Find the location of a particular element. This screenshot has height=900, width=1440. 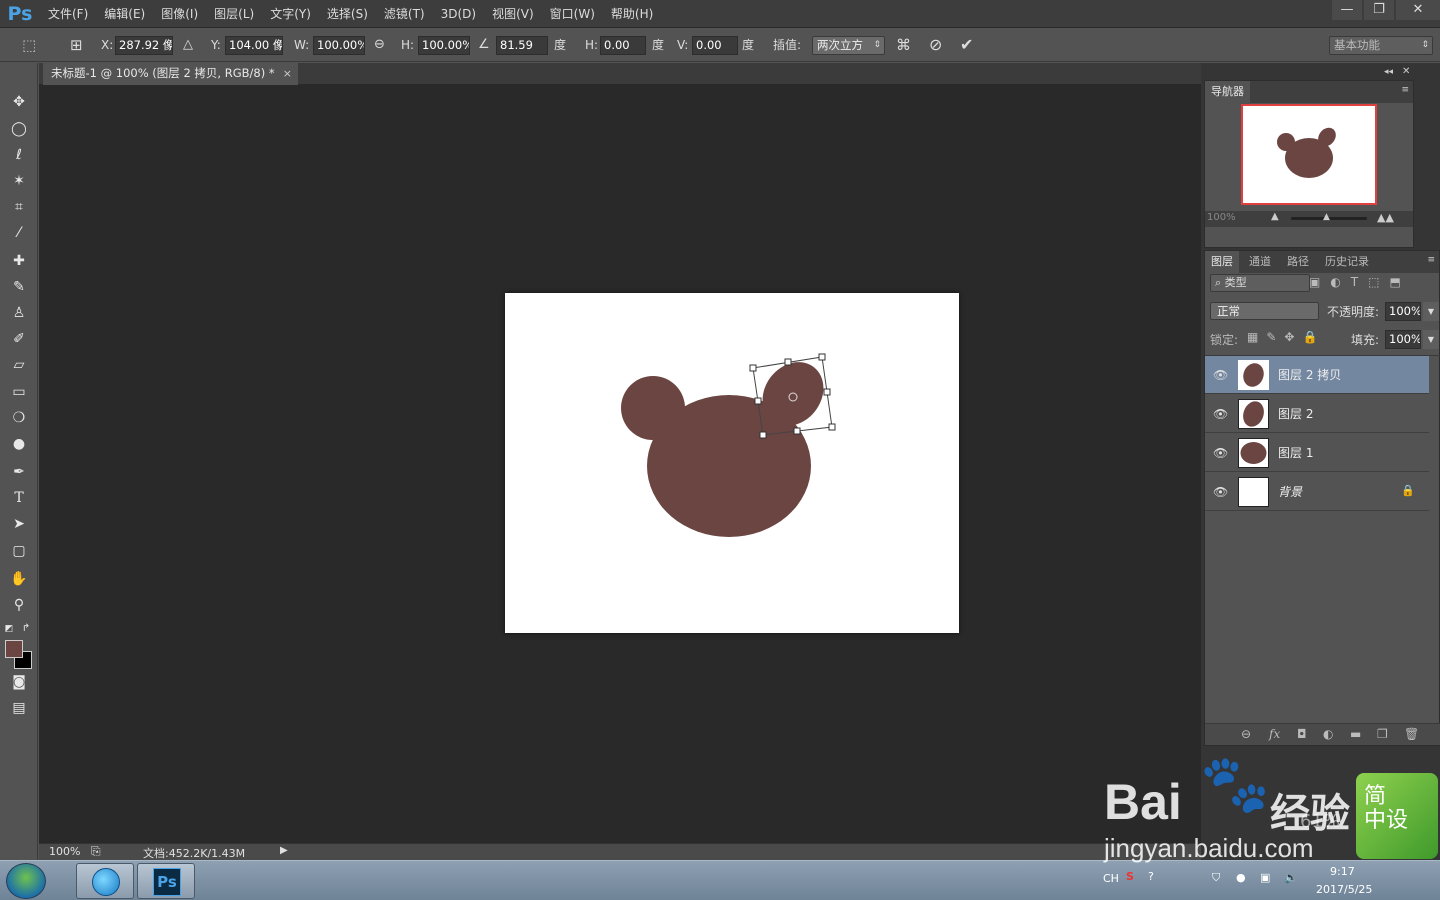

taskbar-photoshop-app: Ps is located at coordinates (166, 881).